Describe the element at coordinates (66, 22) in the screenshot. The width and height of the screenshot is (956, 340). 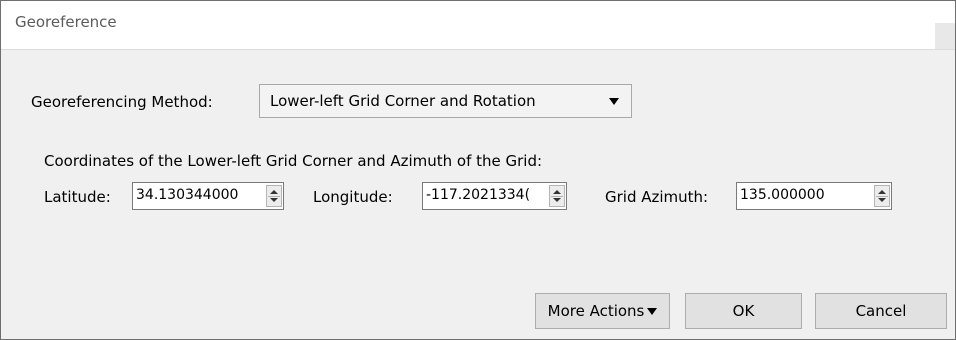
I see `dialog-title: Georeference` at that location.